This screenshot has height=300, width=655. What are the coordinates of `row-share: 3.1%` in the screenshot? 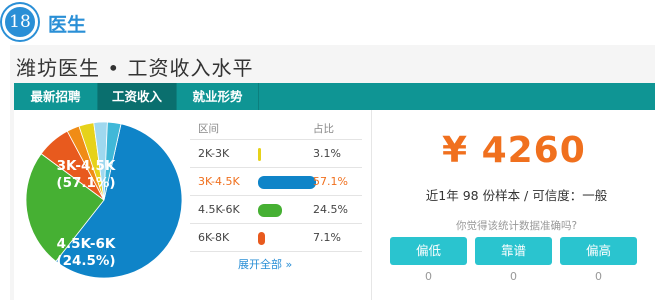 It's located at (327, 153).